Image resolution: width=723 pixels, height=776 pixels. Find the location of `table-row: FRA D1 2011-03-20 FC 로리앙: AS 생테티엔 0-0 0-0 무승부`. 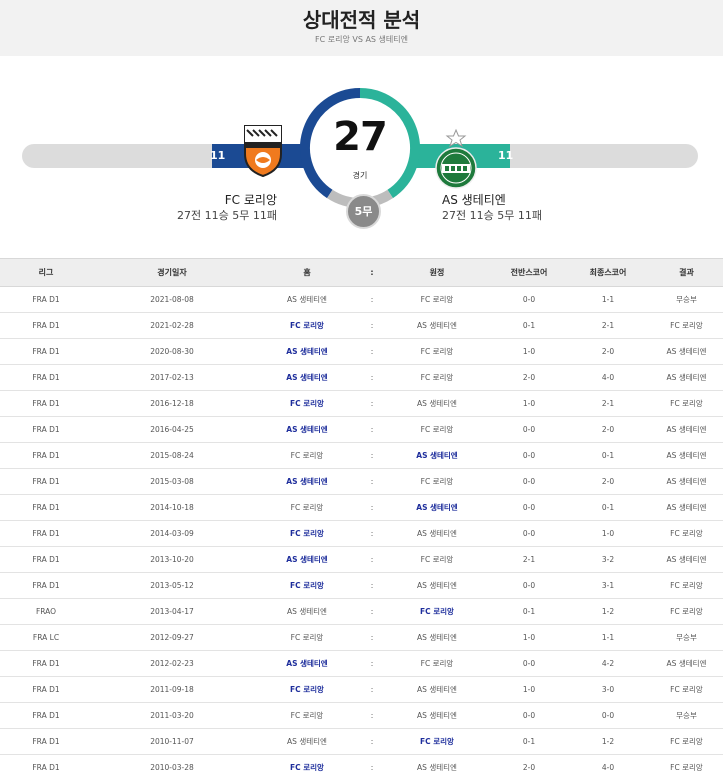

table-row: FRA D1 2011-03-20 FC 로리앙: AS 생테티엔 0-0 0-0 무승부 is located at coordinates (361, 715).